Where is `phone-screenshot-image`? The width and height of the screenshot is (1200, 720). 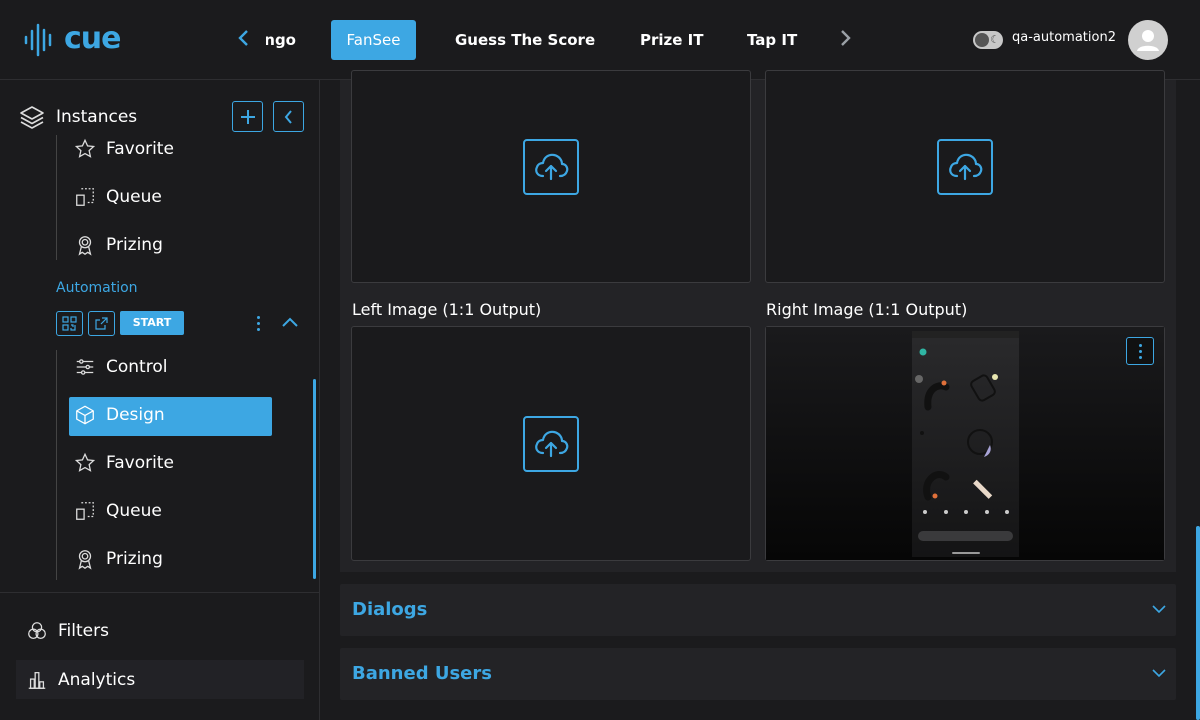
phone-screenshot-image is located at coordinates (965, 443).